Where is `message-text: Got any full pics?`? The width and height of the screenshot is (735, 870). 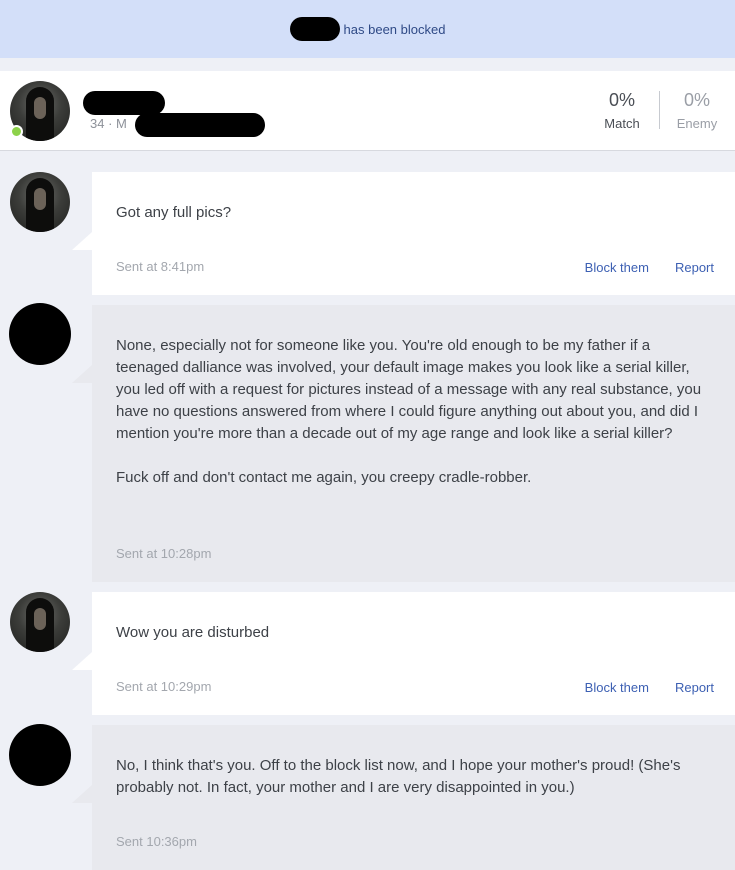 message-text: Got any full pics? is located at coordinates (174, 212).